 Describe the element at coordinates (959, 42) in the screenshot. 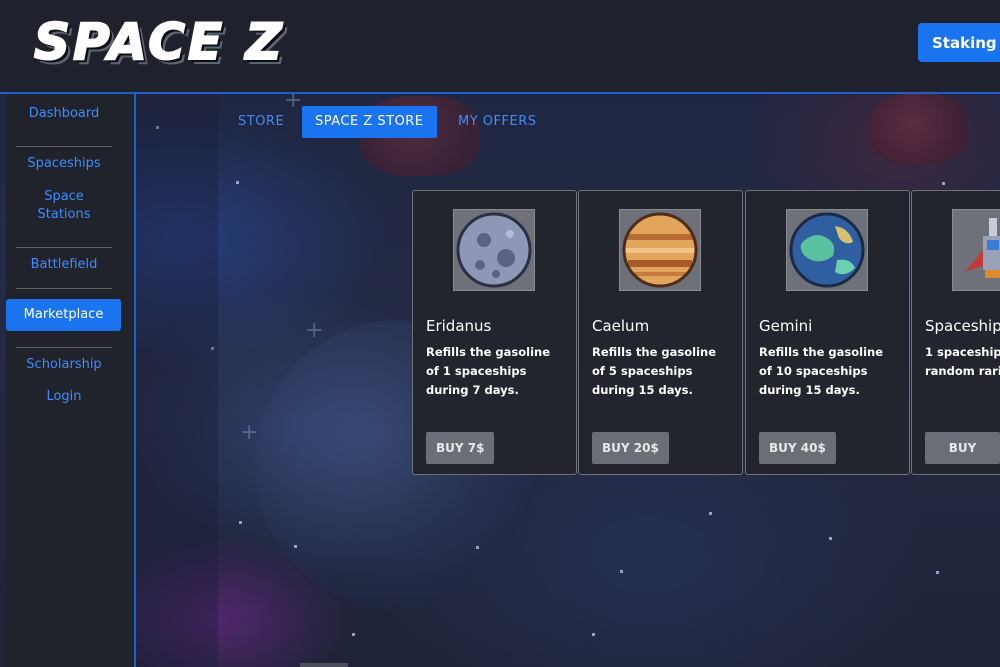

I see `staking-button: Staking` at that location.